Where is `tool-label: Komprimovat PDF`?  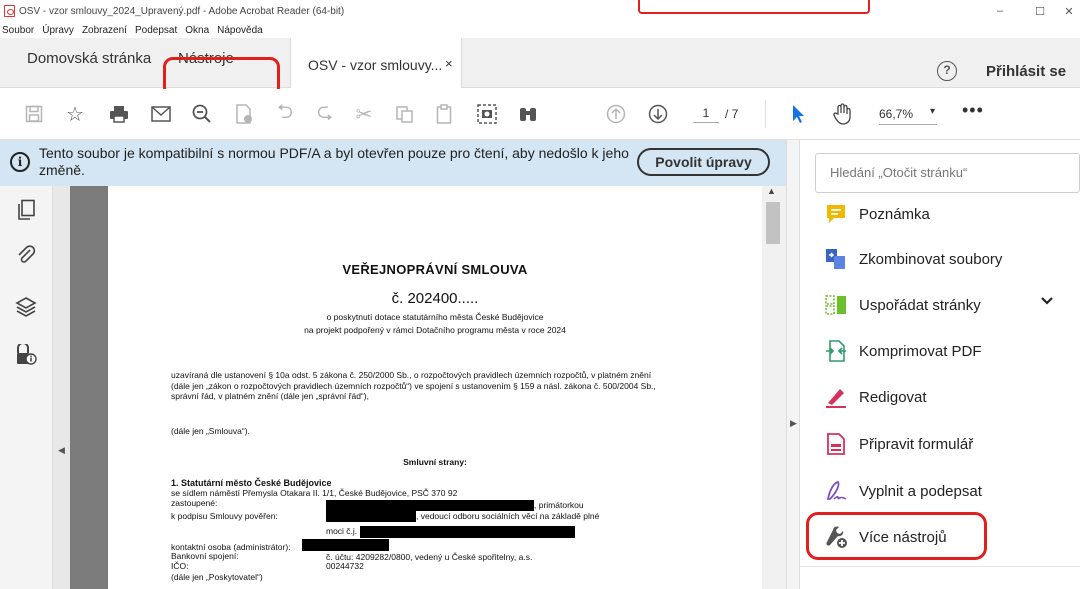
tool-label: Komprimovat PDF is located at coordinates (920, 351).